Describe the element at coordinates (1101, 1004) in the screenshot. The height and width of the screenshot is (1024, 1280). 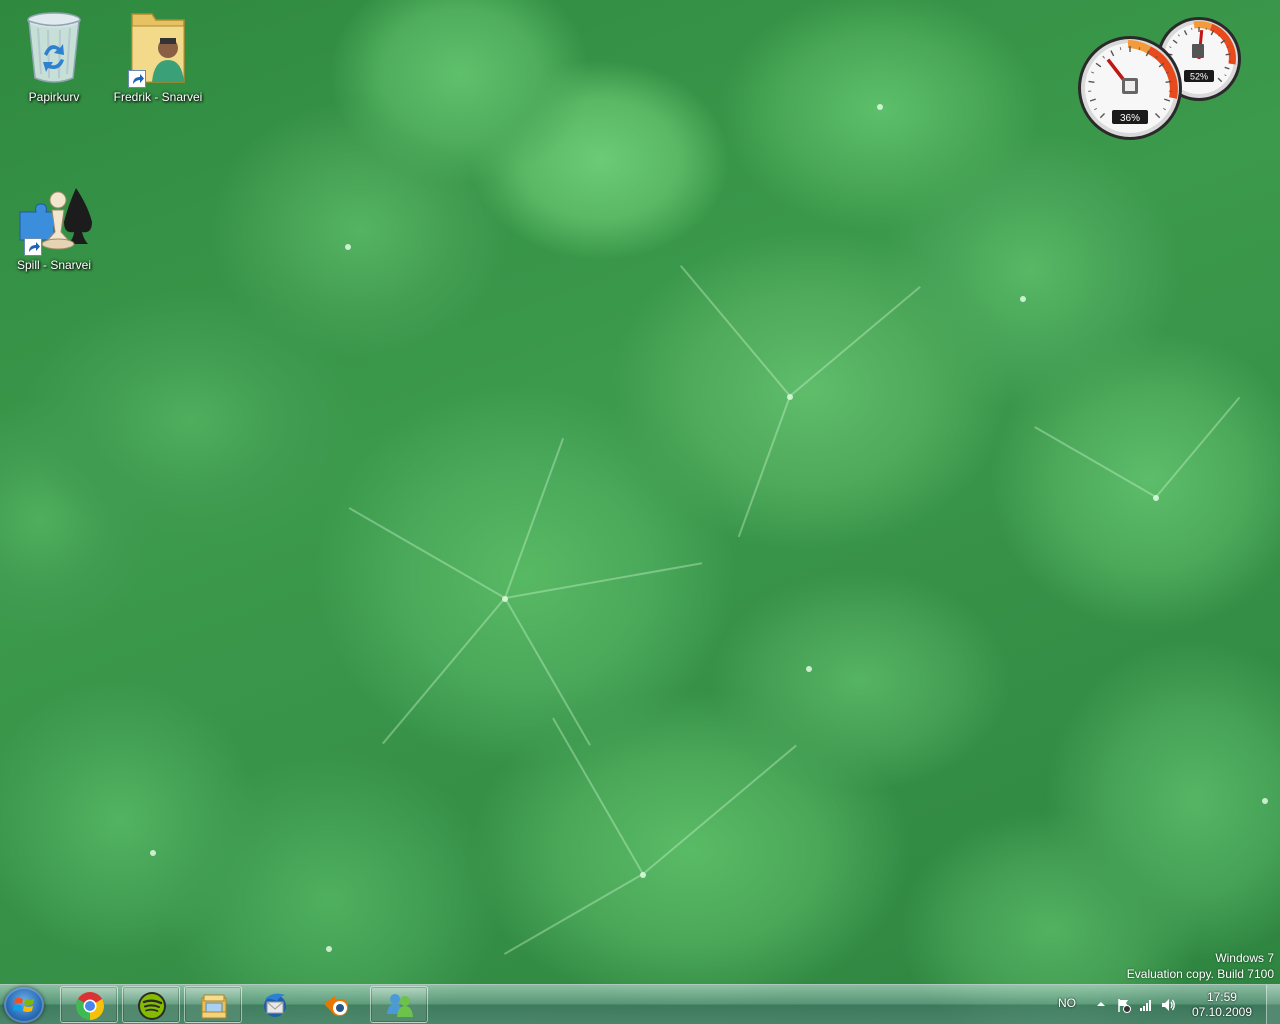
I see `show-hidden-icons-icon` at that location.